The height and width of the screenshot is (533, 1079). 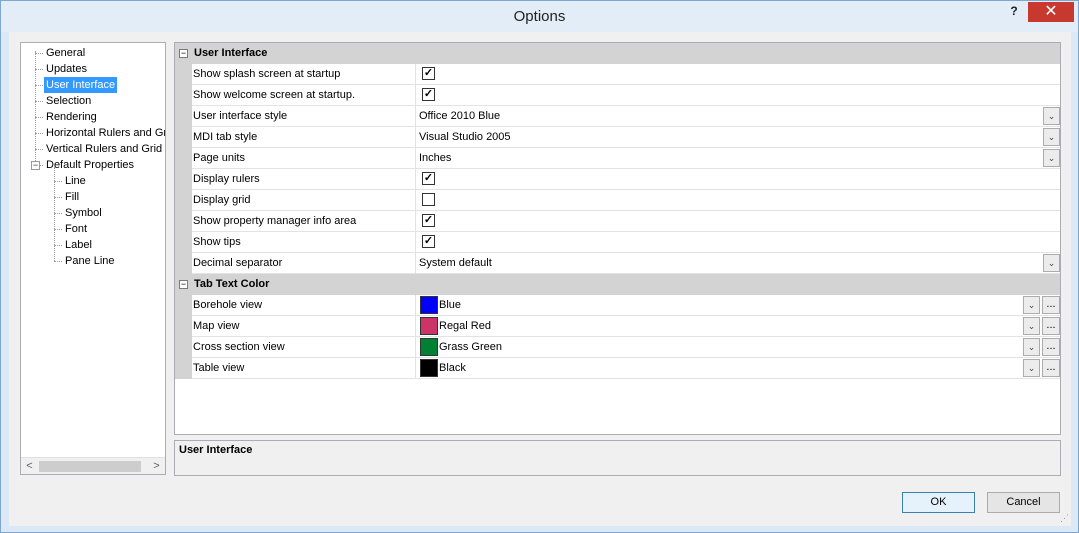 I want to click on tree-item-vertical-rulers-and-grid: Vertical Rulers and Grid, so click(x=104, y=149).